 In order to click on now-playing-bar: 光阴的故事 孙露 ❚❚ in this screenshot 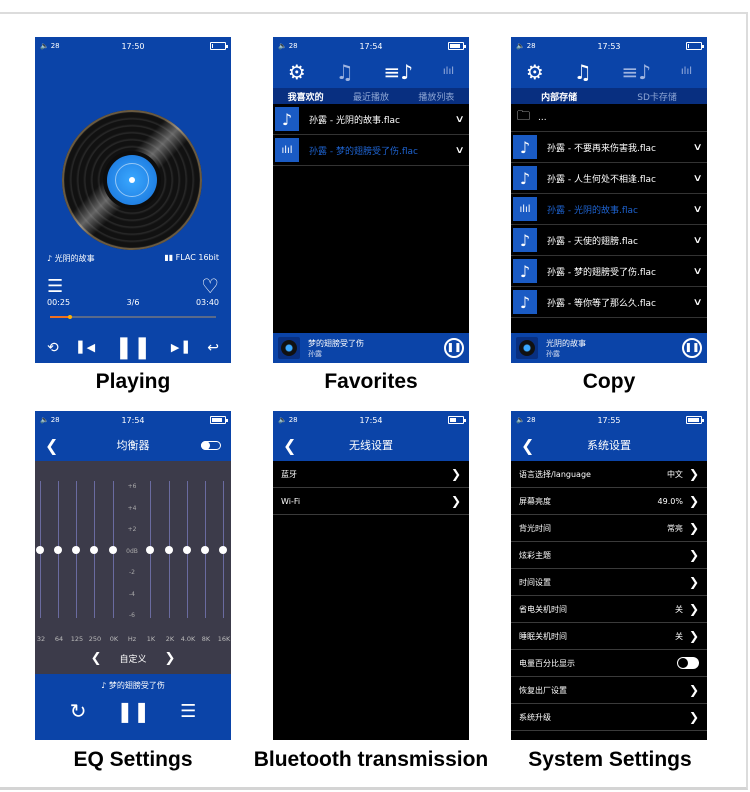, I will do `click(609, 348)`.